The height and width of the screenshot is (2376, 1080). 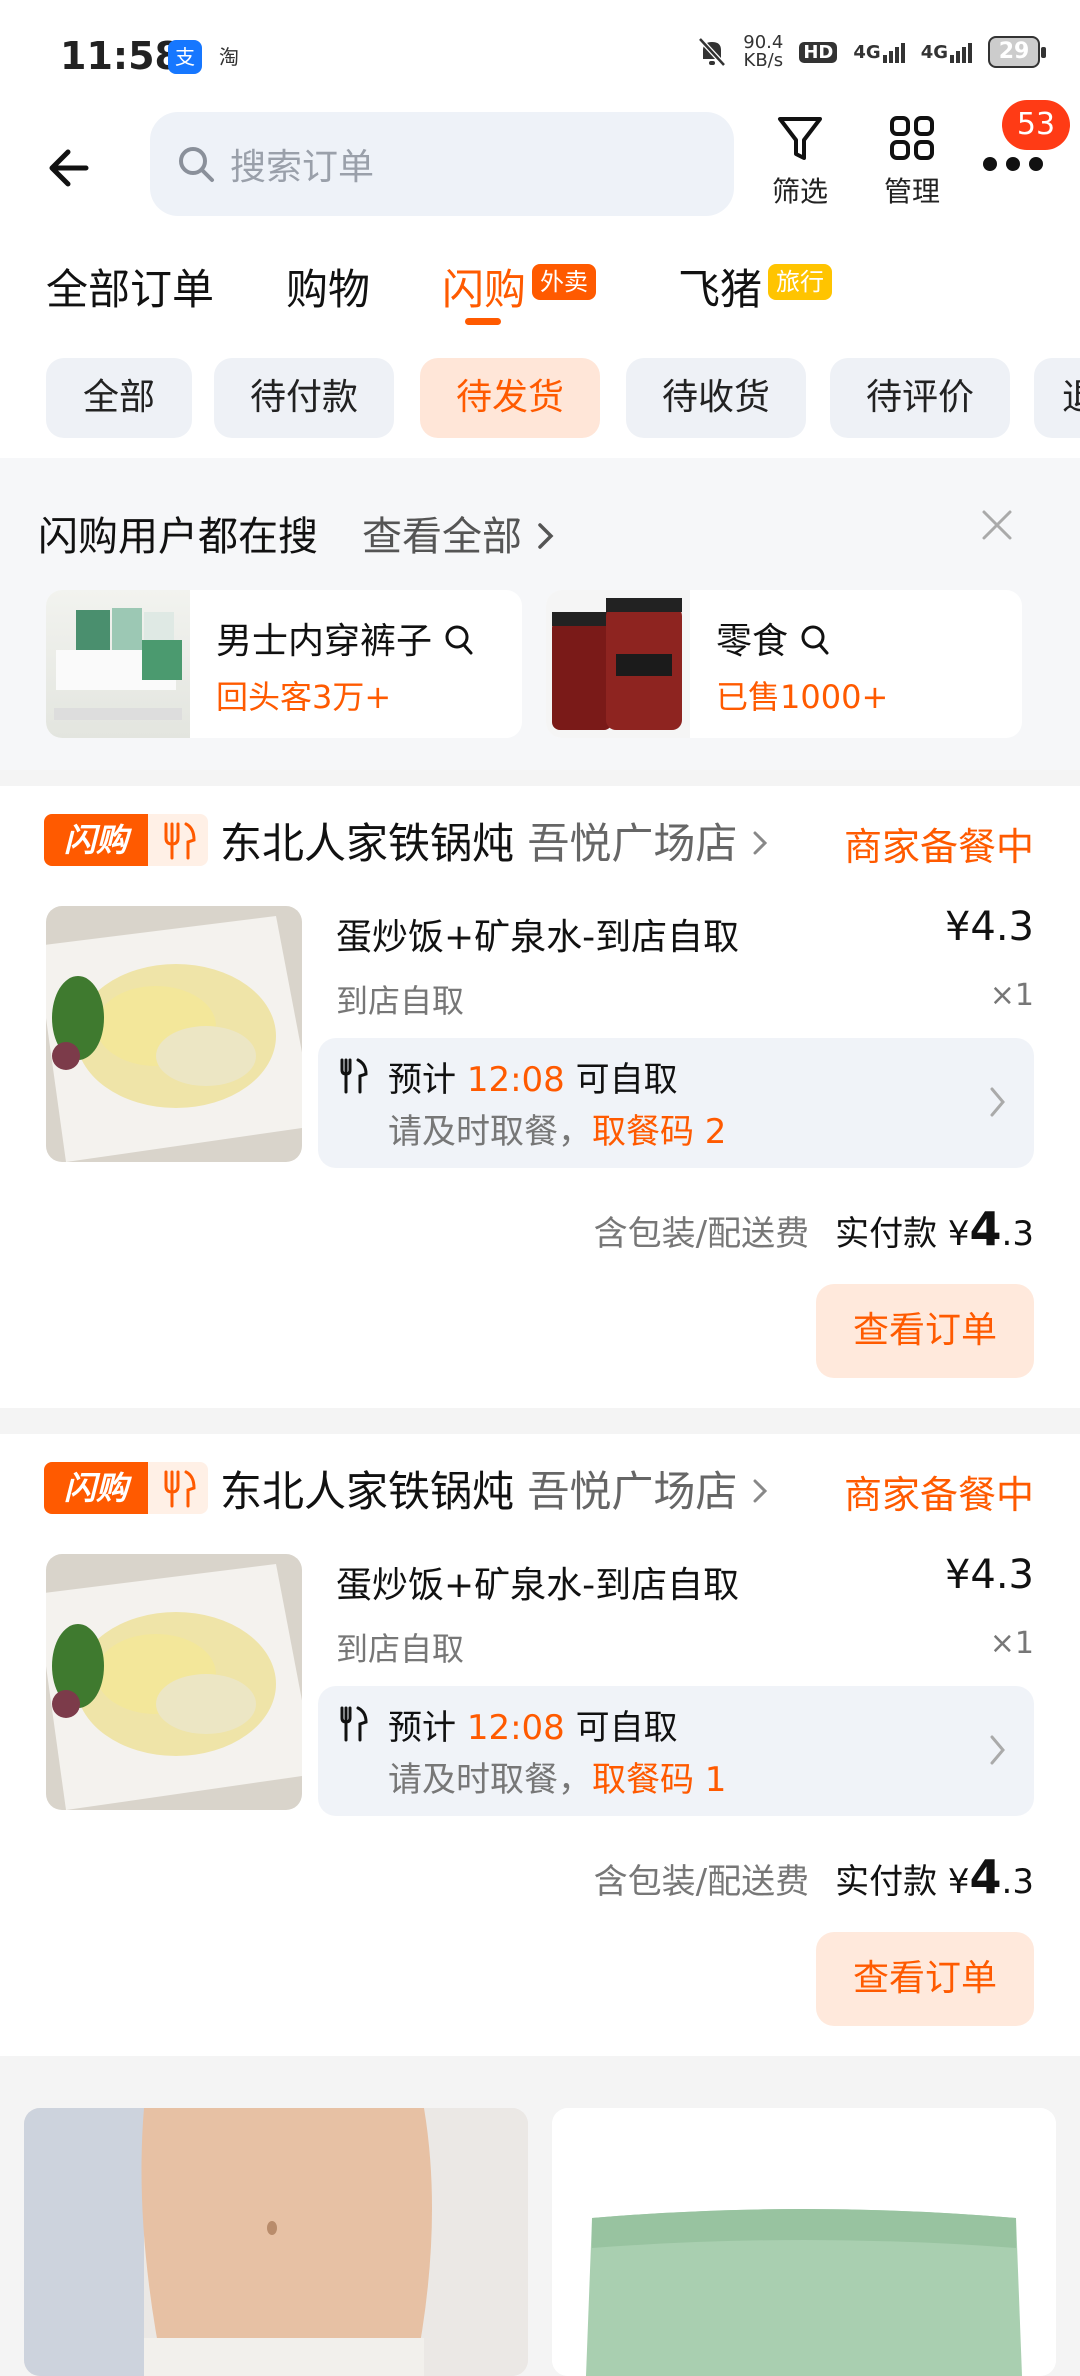 What do you see at coordinates (304, 697) in the screenshot?
I see `hot-card-sub: 回头客3万+` at bounding box center [304, 697].